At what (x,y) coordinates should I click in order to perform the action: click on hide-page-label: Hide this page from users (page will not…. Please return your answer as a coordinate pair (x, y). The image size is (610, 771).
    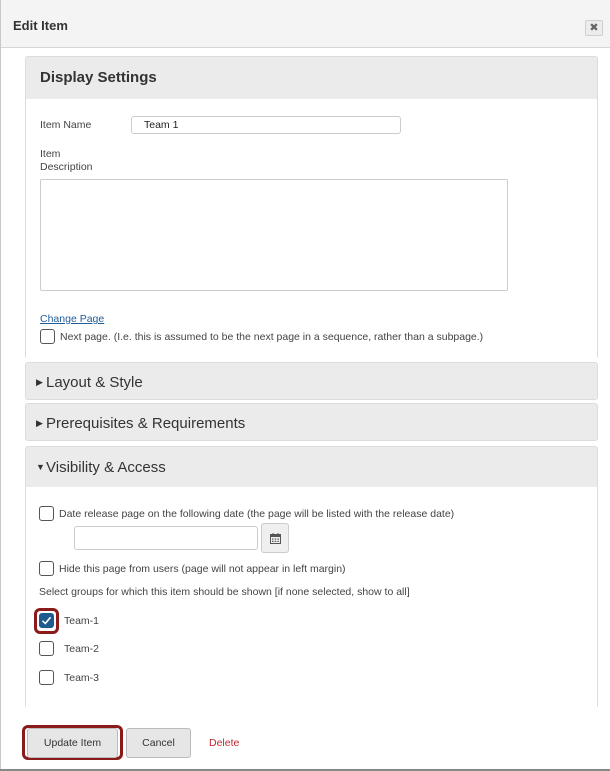
    Looking at the image, I should click on (202, 569).